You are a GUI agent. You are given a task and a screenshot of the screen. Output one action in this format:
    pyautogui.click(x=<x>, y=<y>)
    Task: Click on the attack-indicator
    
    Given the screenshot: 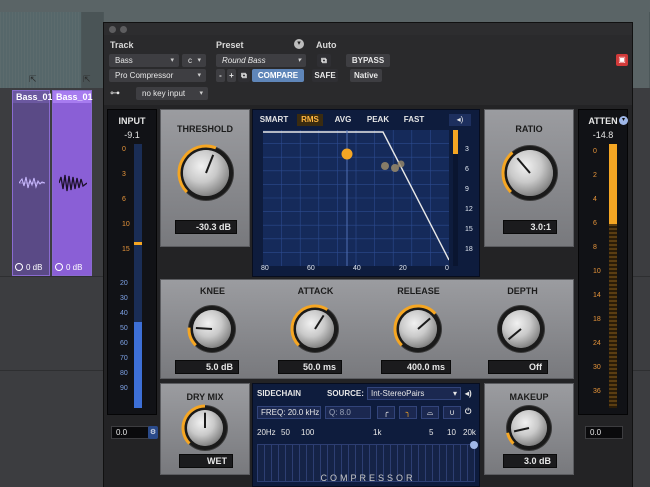 What is the action you would take?
    pyautogui.click(x=309, y=325)
    